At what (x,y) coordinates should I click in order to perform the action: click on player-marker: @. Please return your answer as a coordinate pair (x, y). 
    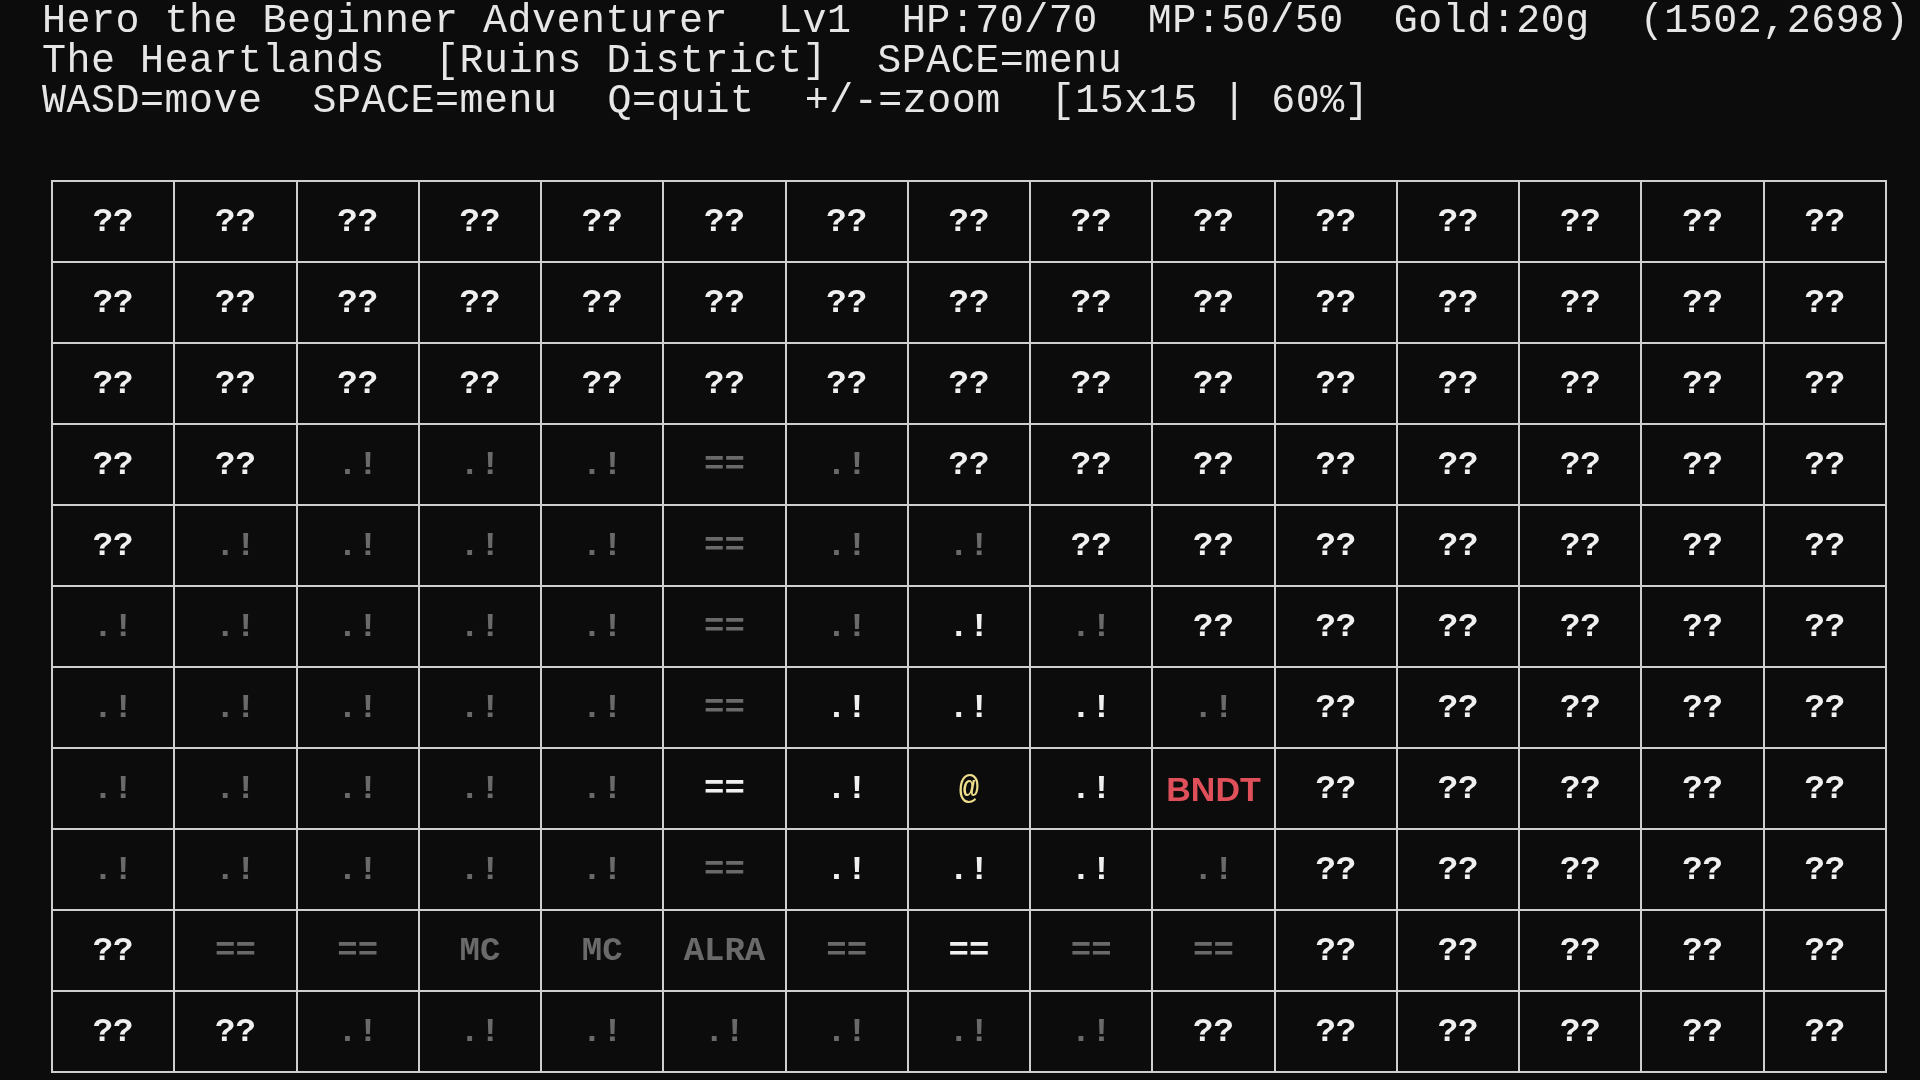
    Looking at the image, I should click on (969, 788).